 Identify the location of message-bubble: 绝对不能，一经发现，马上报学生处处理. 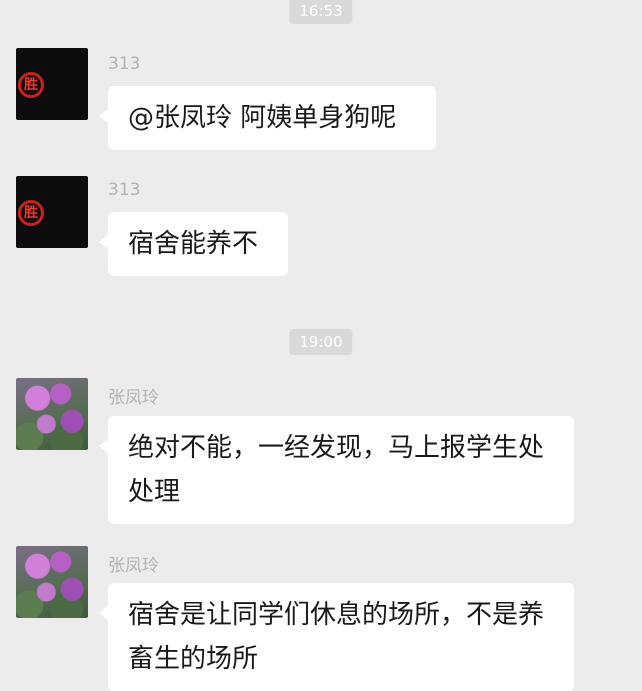
(336, 470).